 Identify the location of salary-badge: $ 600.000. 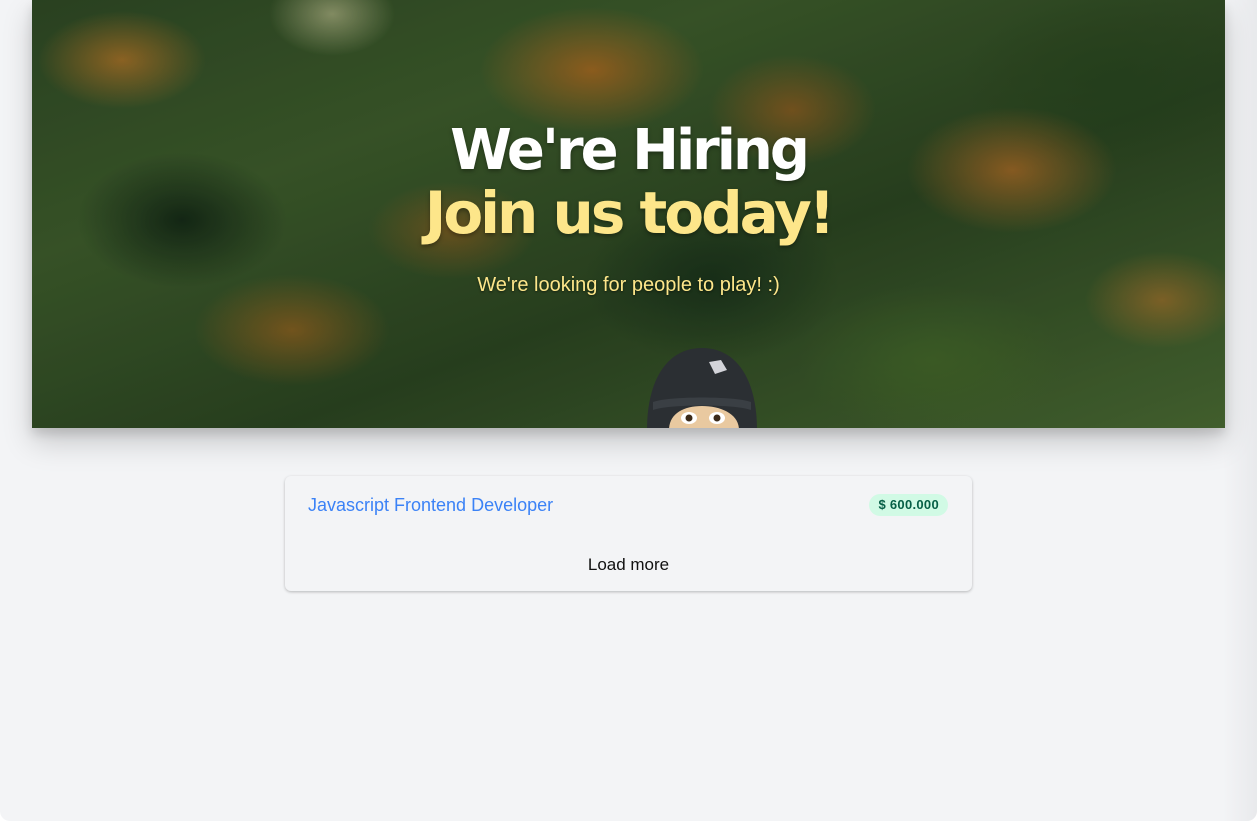
(908, 505).